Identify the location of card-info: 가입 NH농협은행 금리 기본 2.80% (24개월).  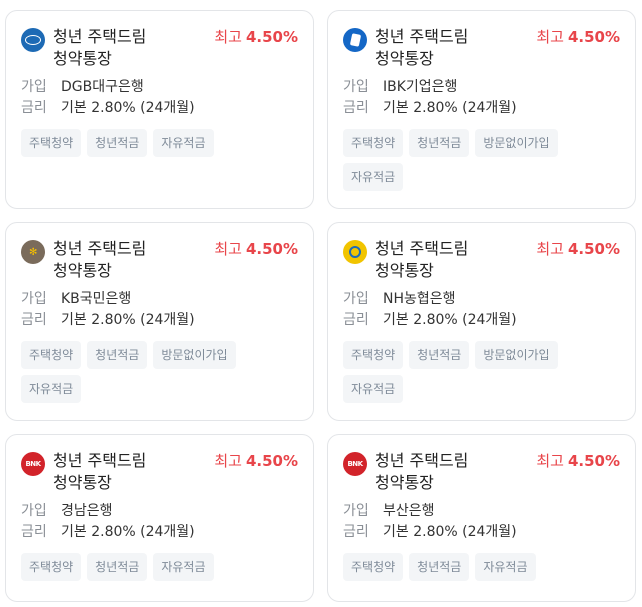
(481, 310).